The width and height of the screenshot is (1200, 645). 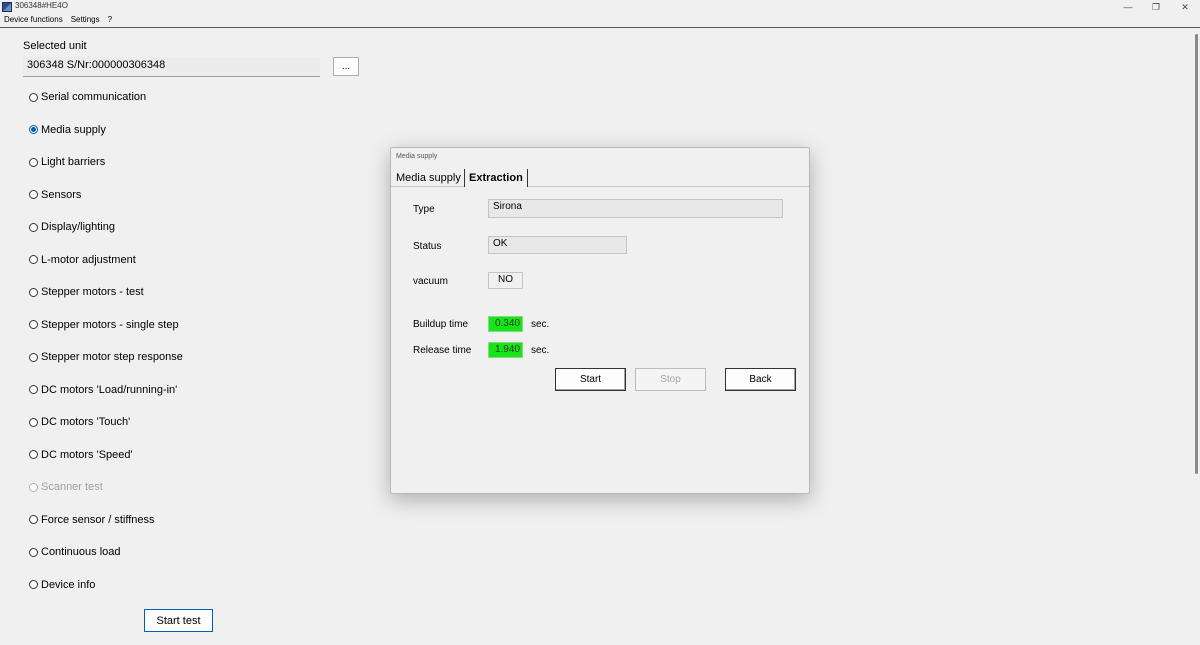 What do you see at coordinates (73, 162) in the screenshot?
I see `radio-option-label: Light barriers` at bounding box center [73, 162].